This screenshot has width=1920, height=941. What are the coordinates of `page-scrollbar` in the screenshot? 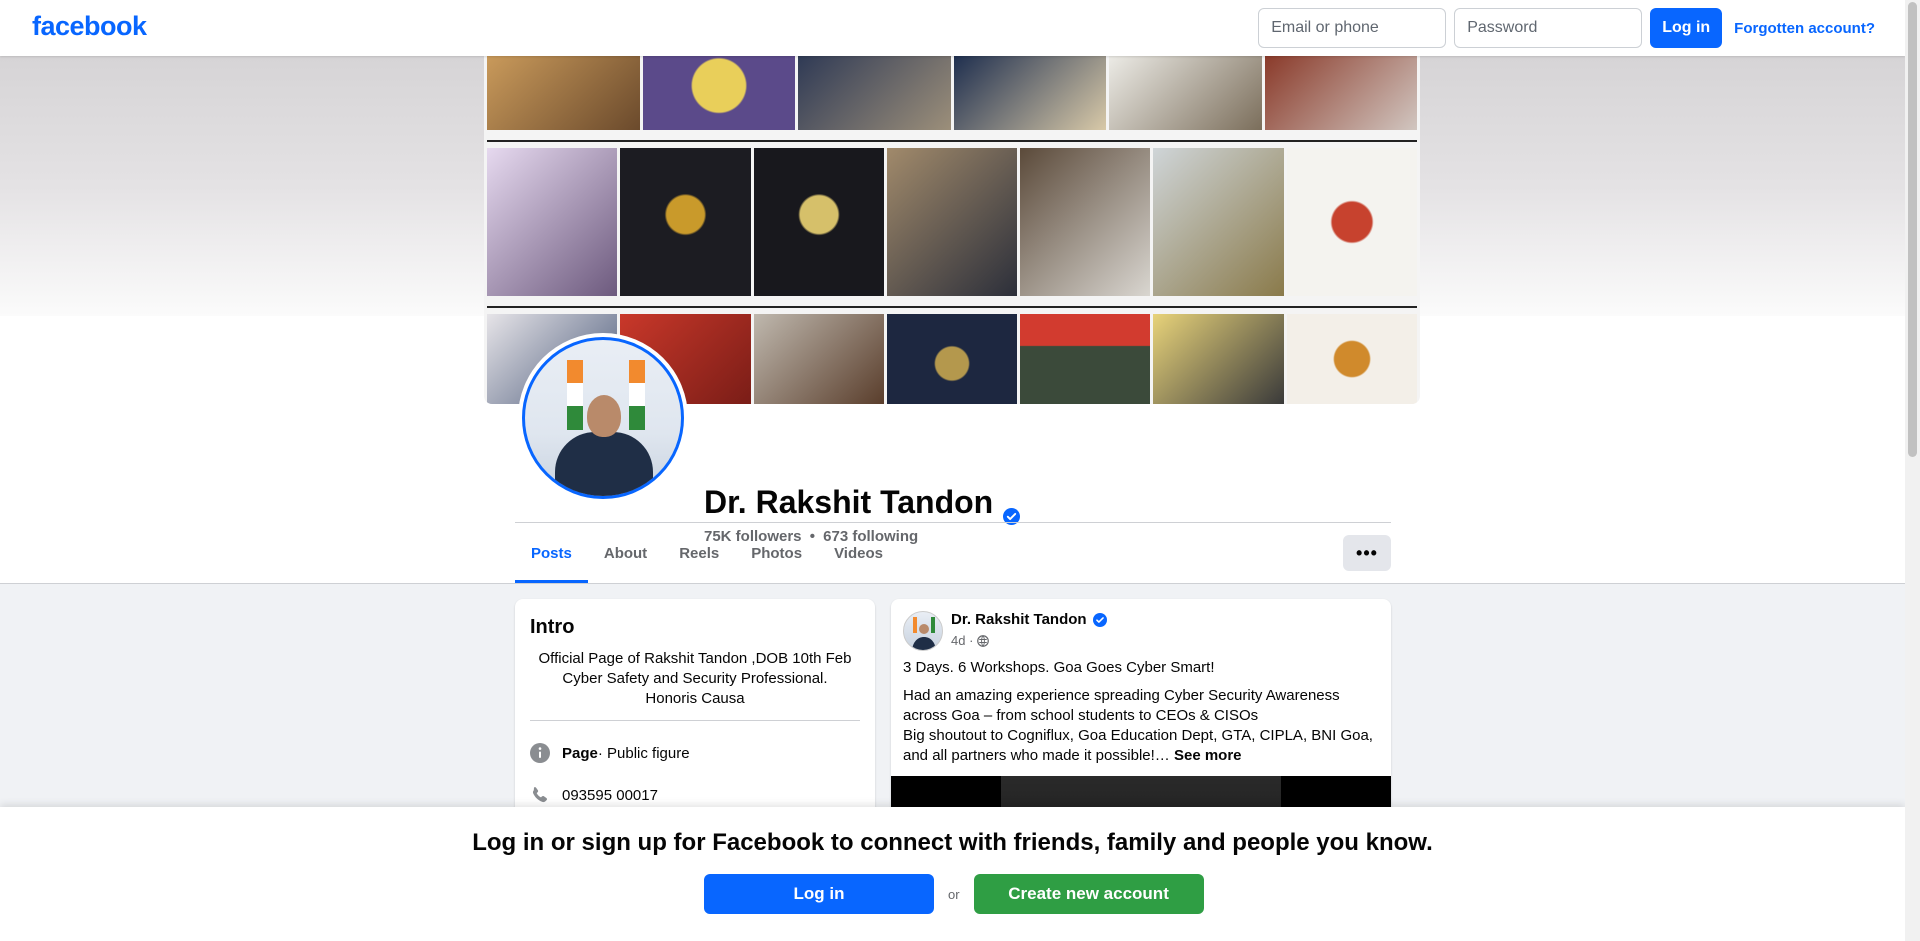 It's located at (1912, 470).